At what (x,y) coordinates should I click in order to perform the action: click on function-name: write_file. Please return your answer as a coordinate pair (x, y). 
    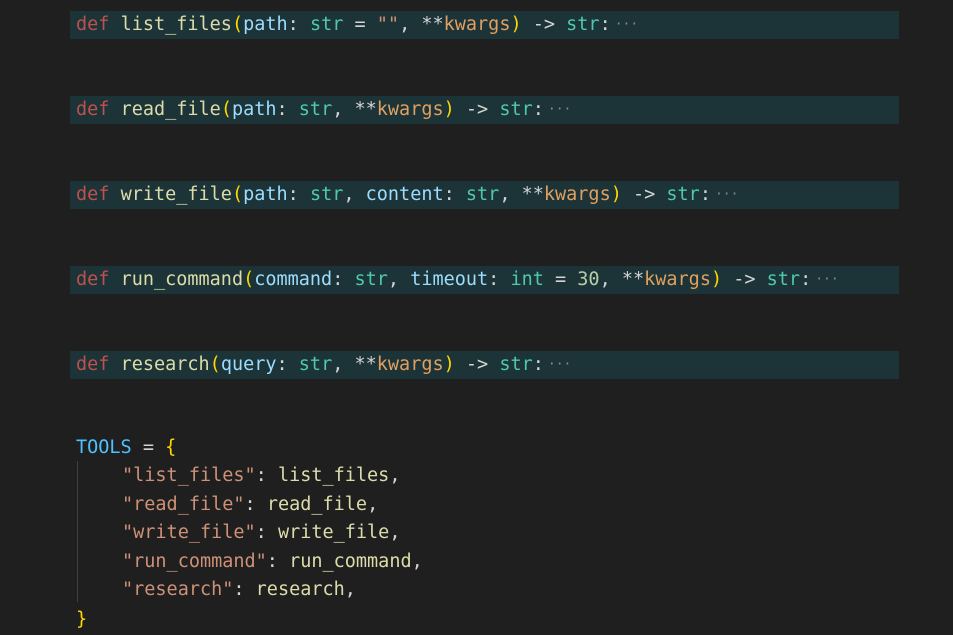
    Looking at the image, I should click on (176, 194).